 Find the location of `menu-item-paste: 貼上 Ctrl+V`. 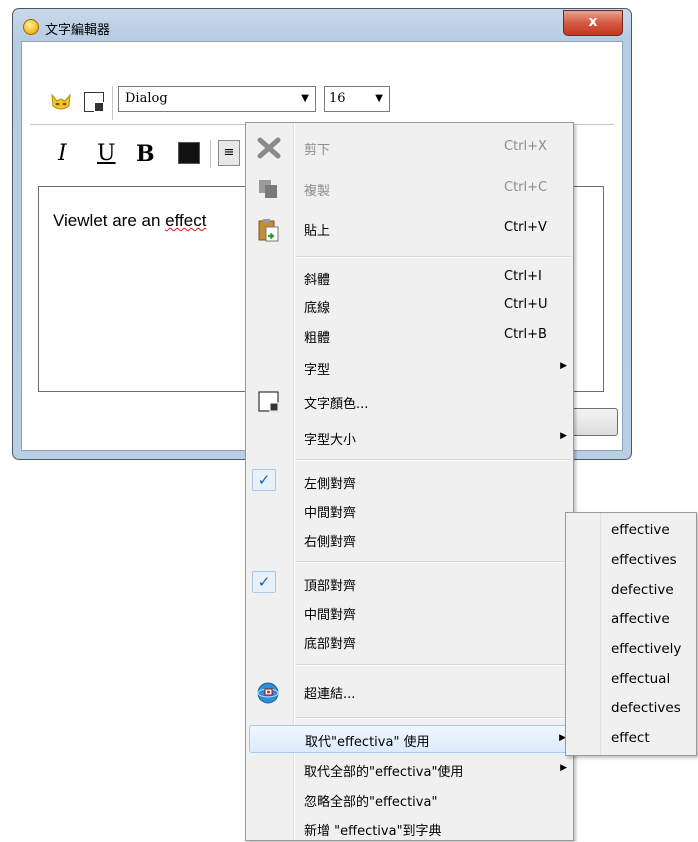

menu-item-paste: 貼上 Ctrl+V is located at coordinates (409, 228).